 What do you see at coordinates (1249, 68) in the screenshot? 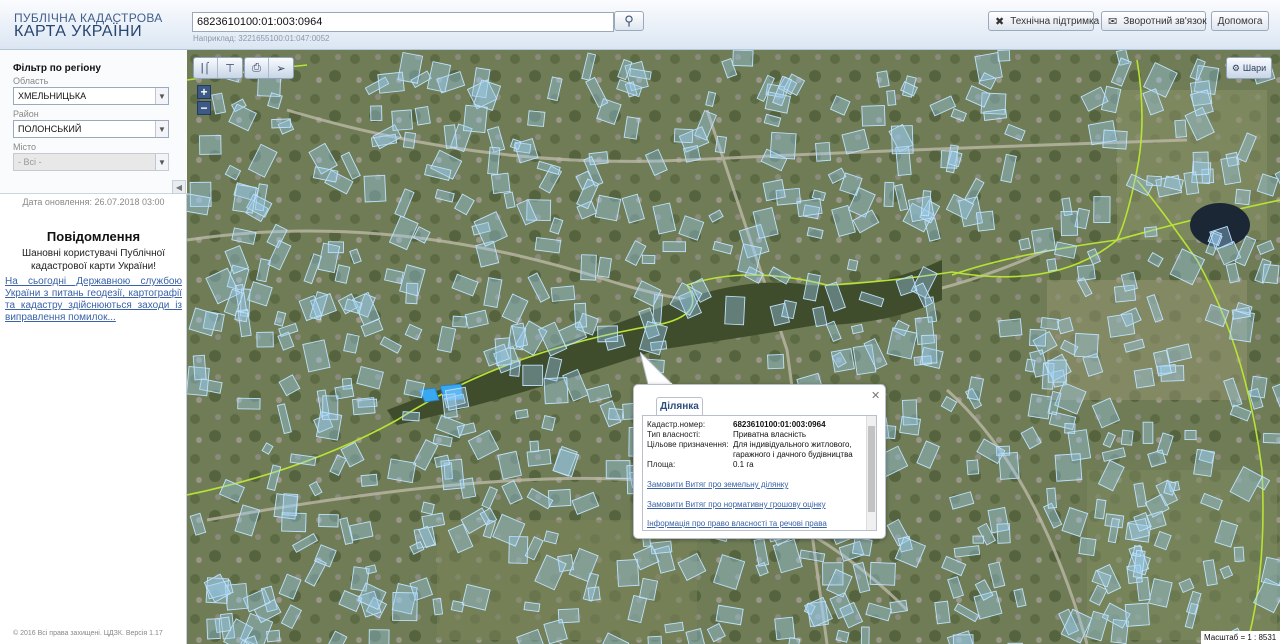
I see `layers-button: ⚙ Шари` at bounding box center [1249, 68].